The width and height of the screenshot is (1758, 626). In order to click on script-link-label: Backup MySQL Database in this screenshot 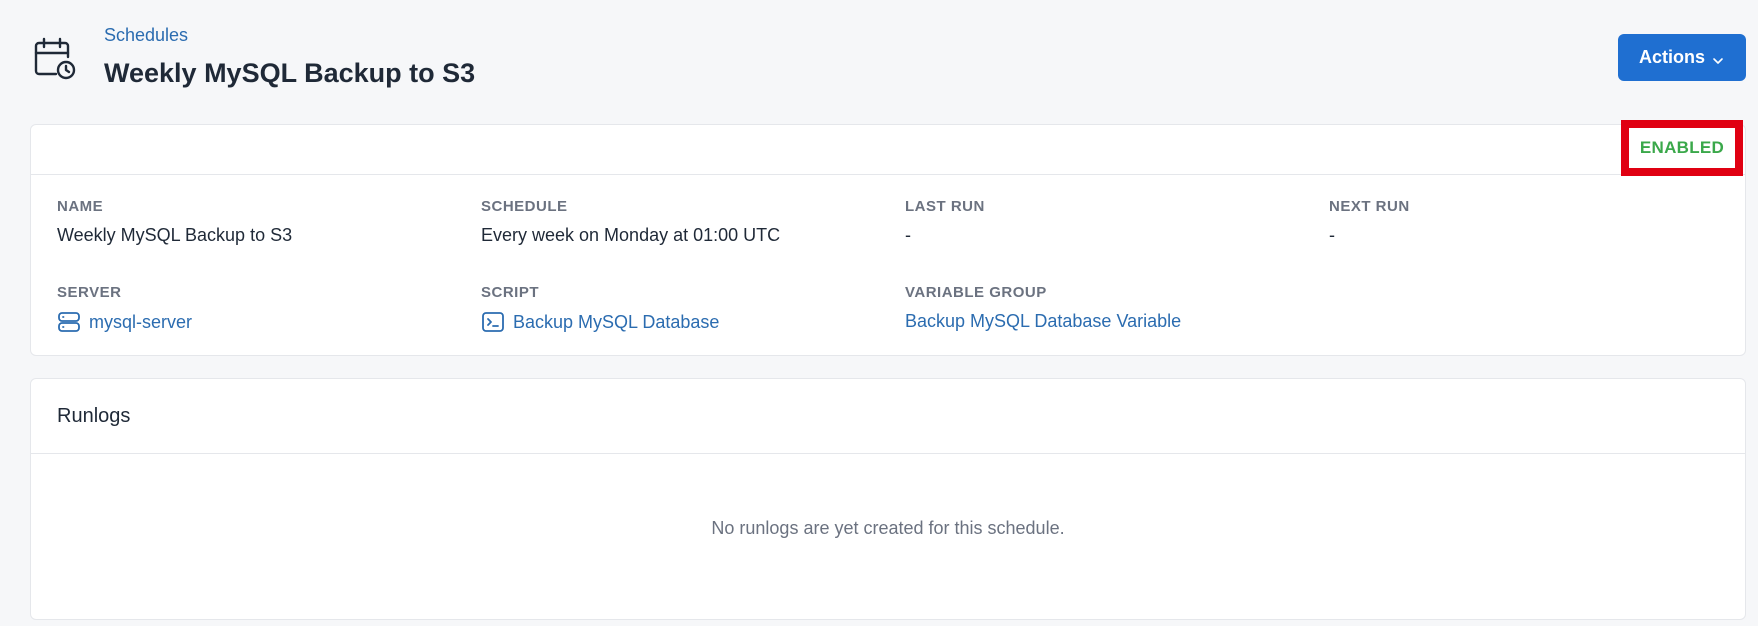, I will do `click(616, 321)`.